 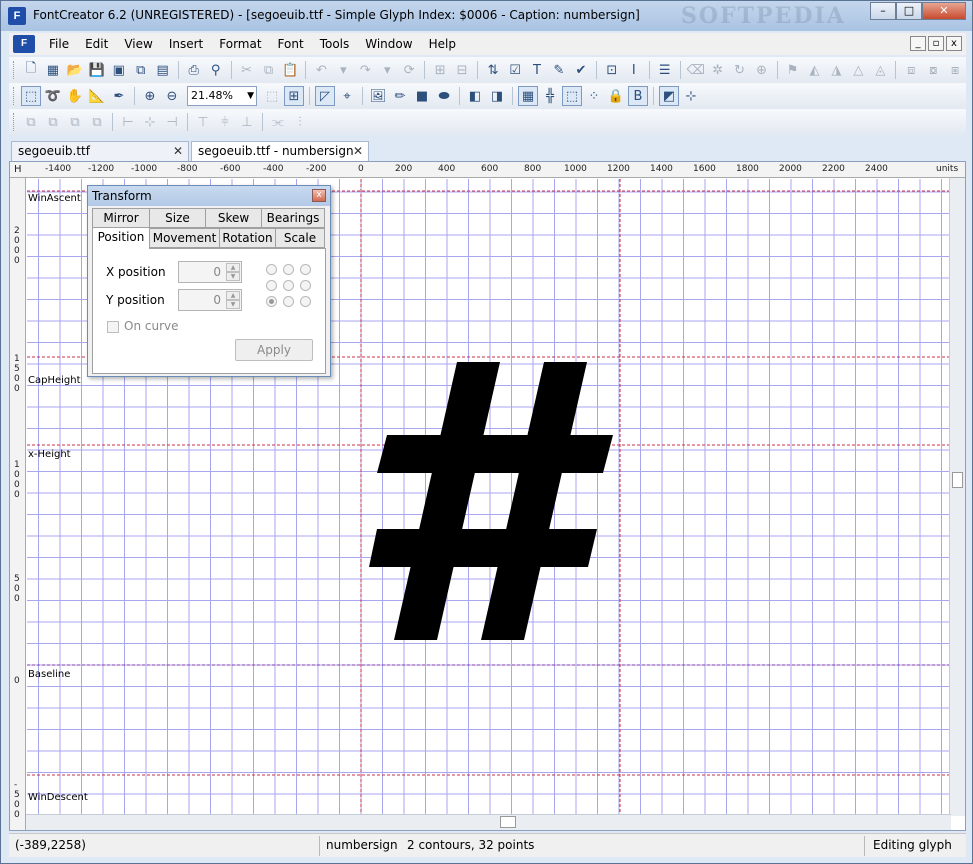 What do you see at coordinates (880, 70) in the screenshot?
I see `triangle-outline-icon: ◬` at bounding box center [880, 70].